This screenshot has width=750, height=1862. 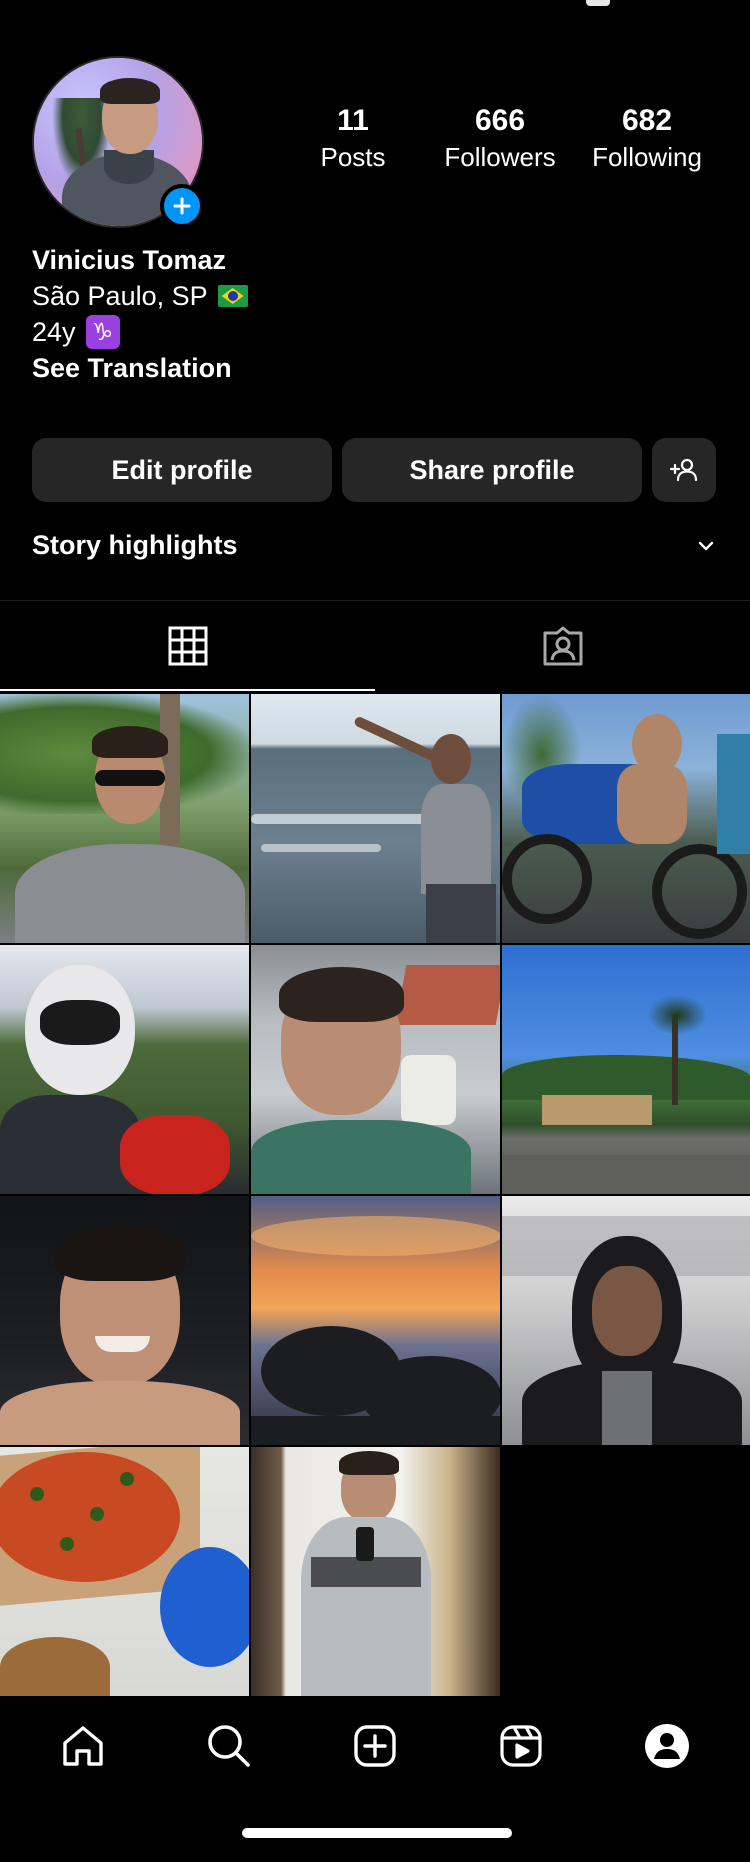 What do you see at coordinates (102, 332) in the screenshot?
I see `capricorn-icon: ♑` at bounding box center [102, 332].